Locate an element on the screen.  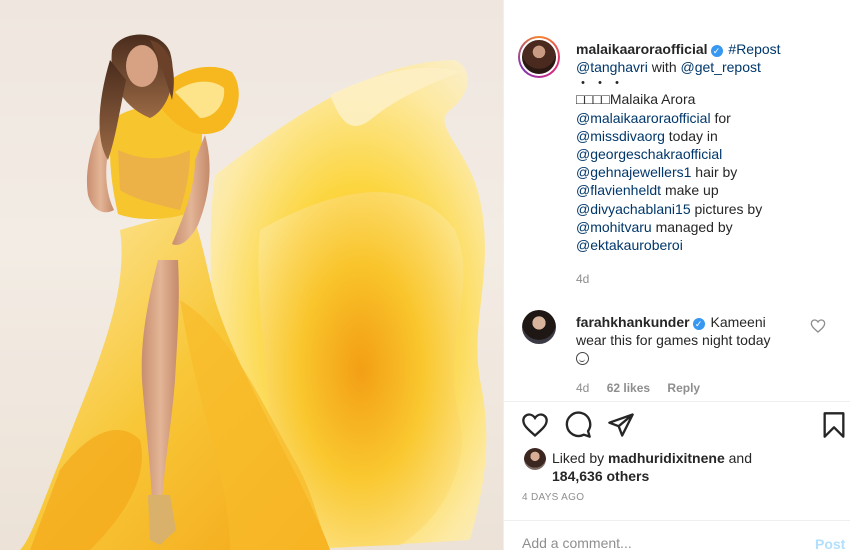
comment-age: 4d is located at coordinates (582, 388).